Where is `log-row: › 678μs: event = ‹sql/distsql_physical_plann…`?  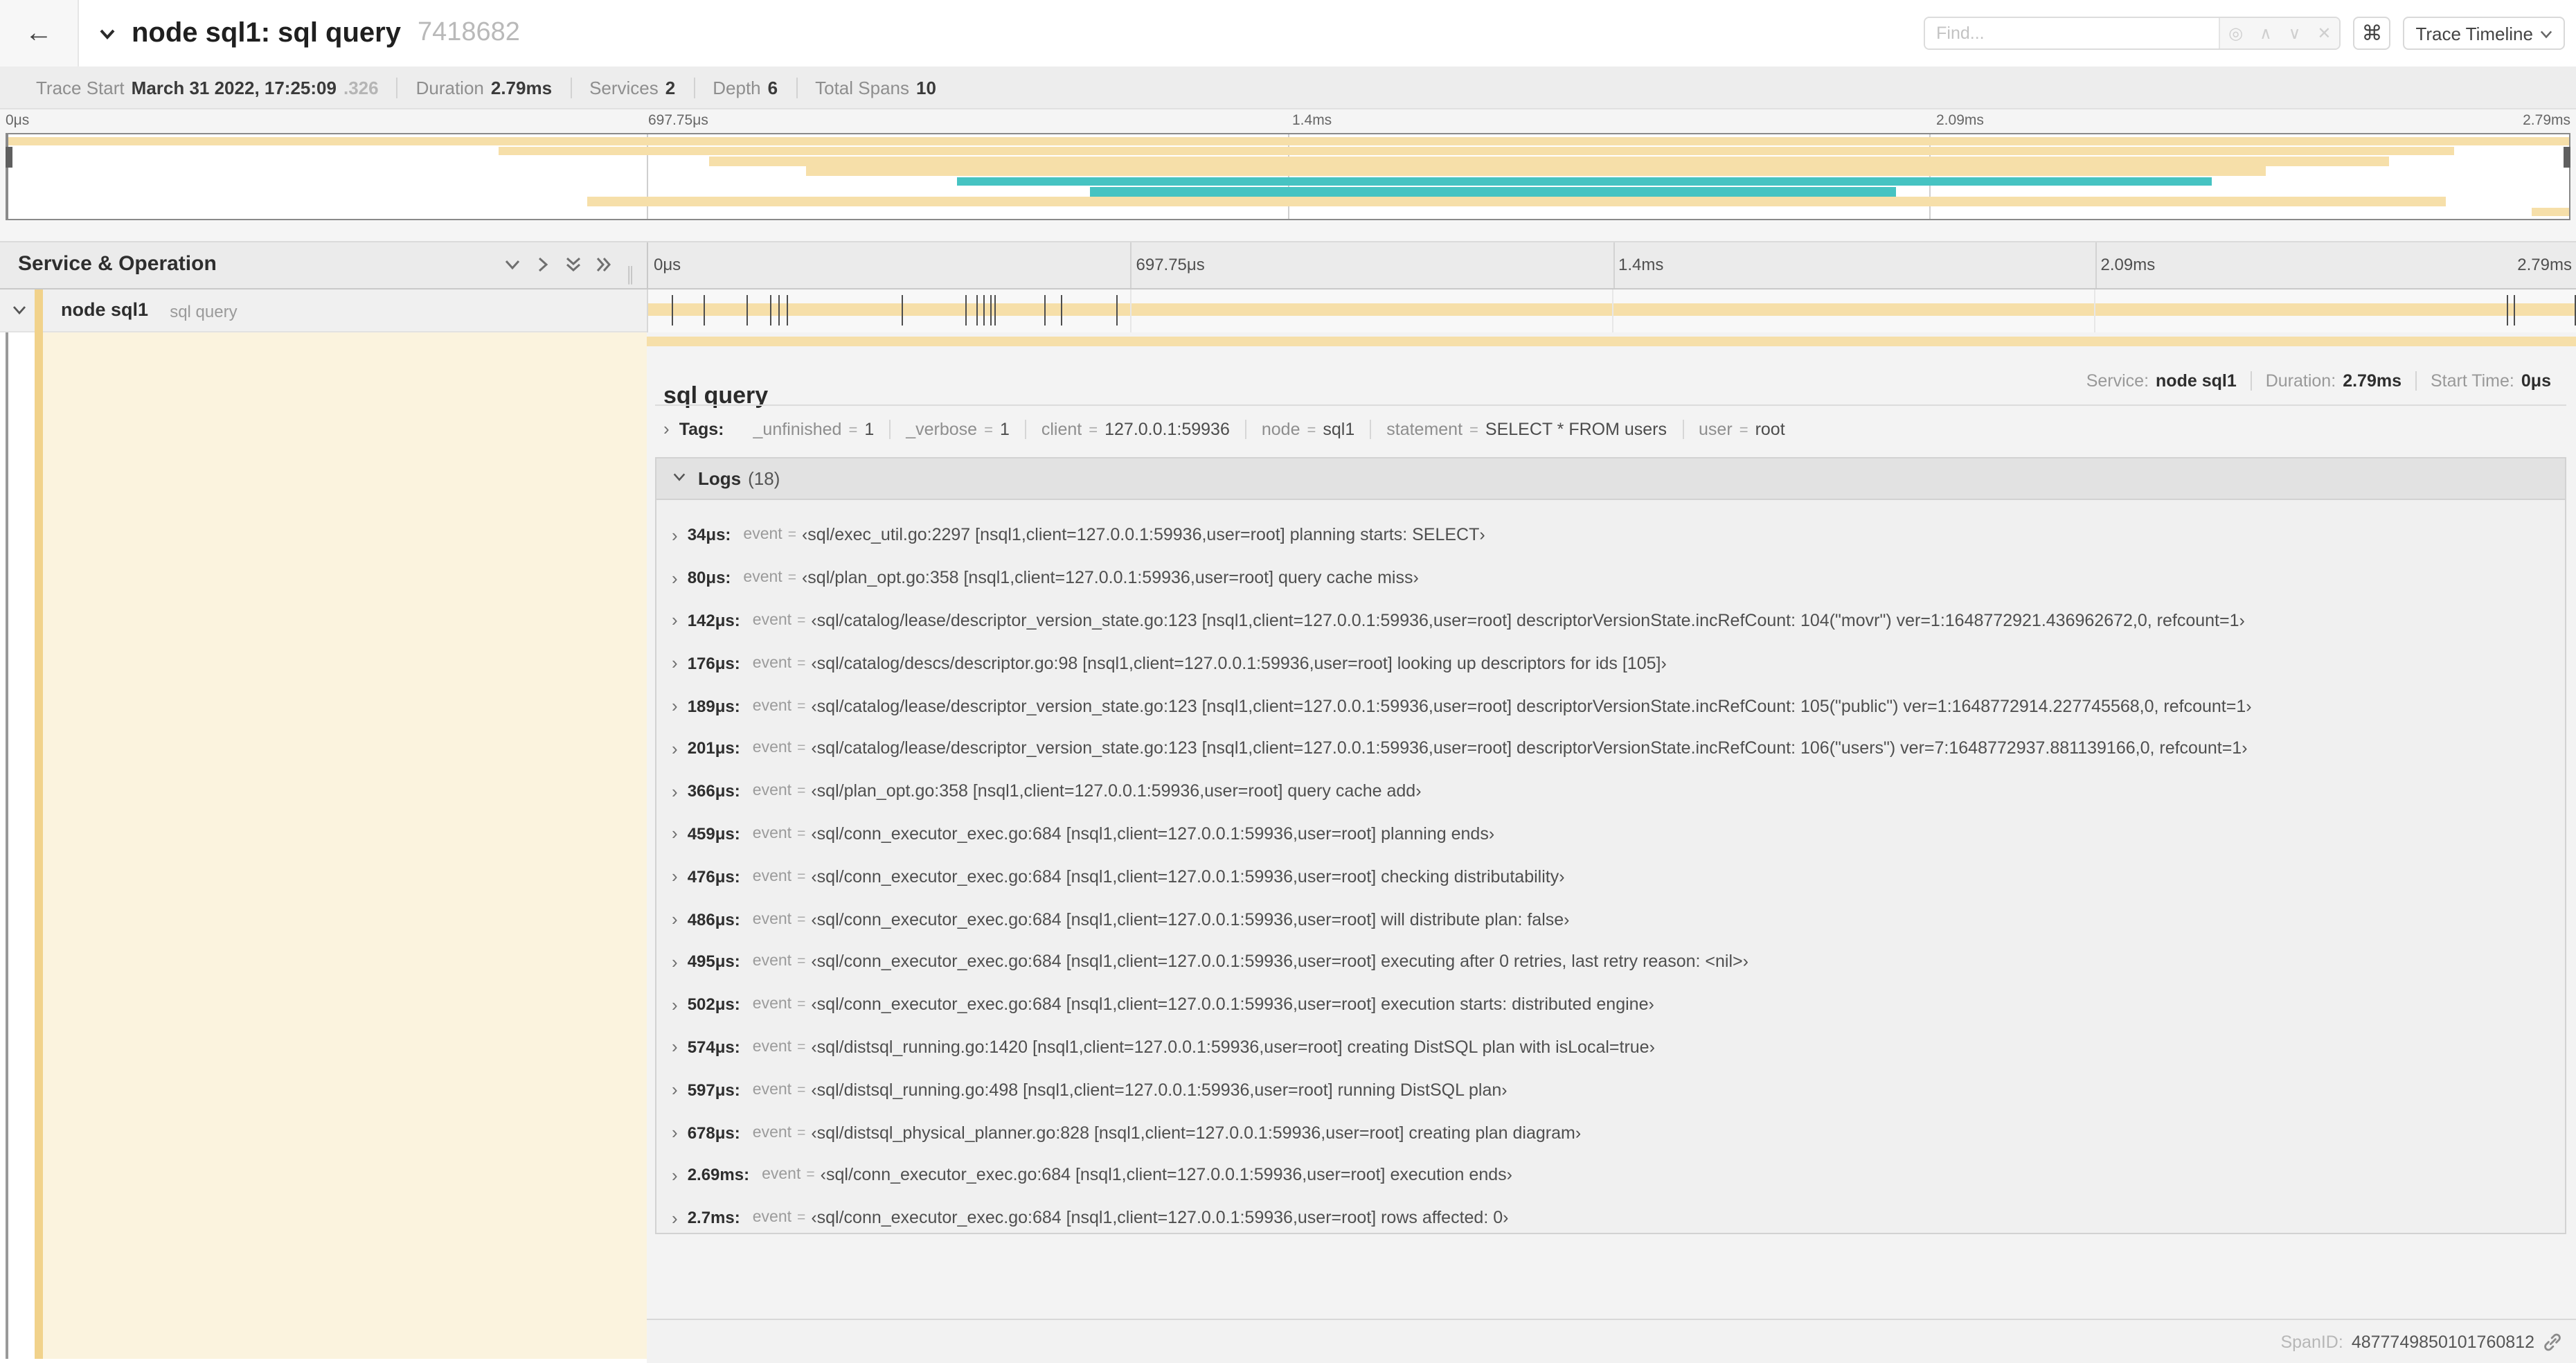
log-row: › 678μs: event = ‹sql/distsql_physical_plann… is located at coordinates (1611, 1132).